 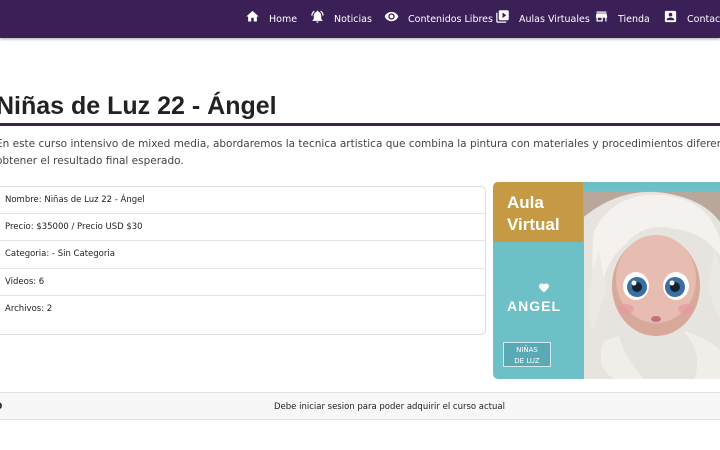 I want to click on nav-virtual-classrooms-label: Aulas Virtuales, so click(x=554, y=19).